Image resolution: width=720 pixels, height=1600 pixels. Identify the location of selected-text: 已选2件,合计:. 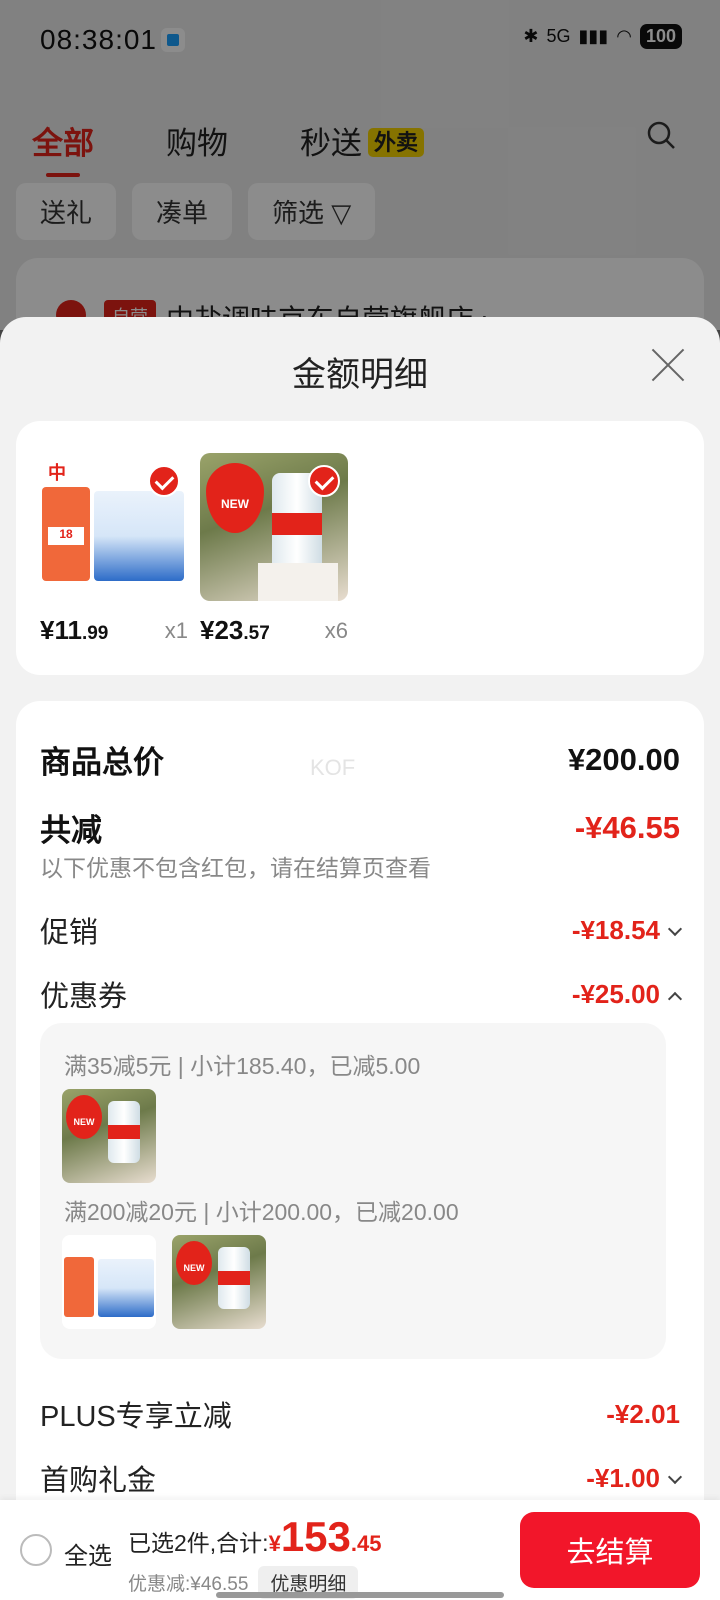
(198, 1543).